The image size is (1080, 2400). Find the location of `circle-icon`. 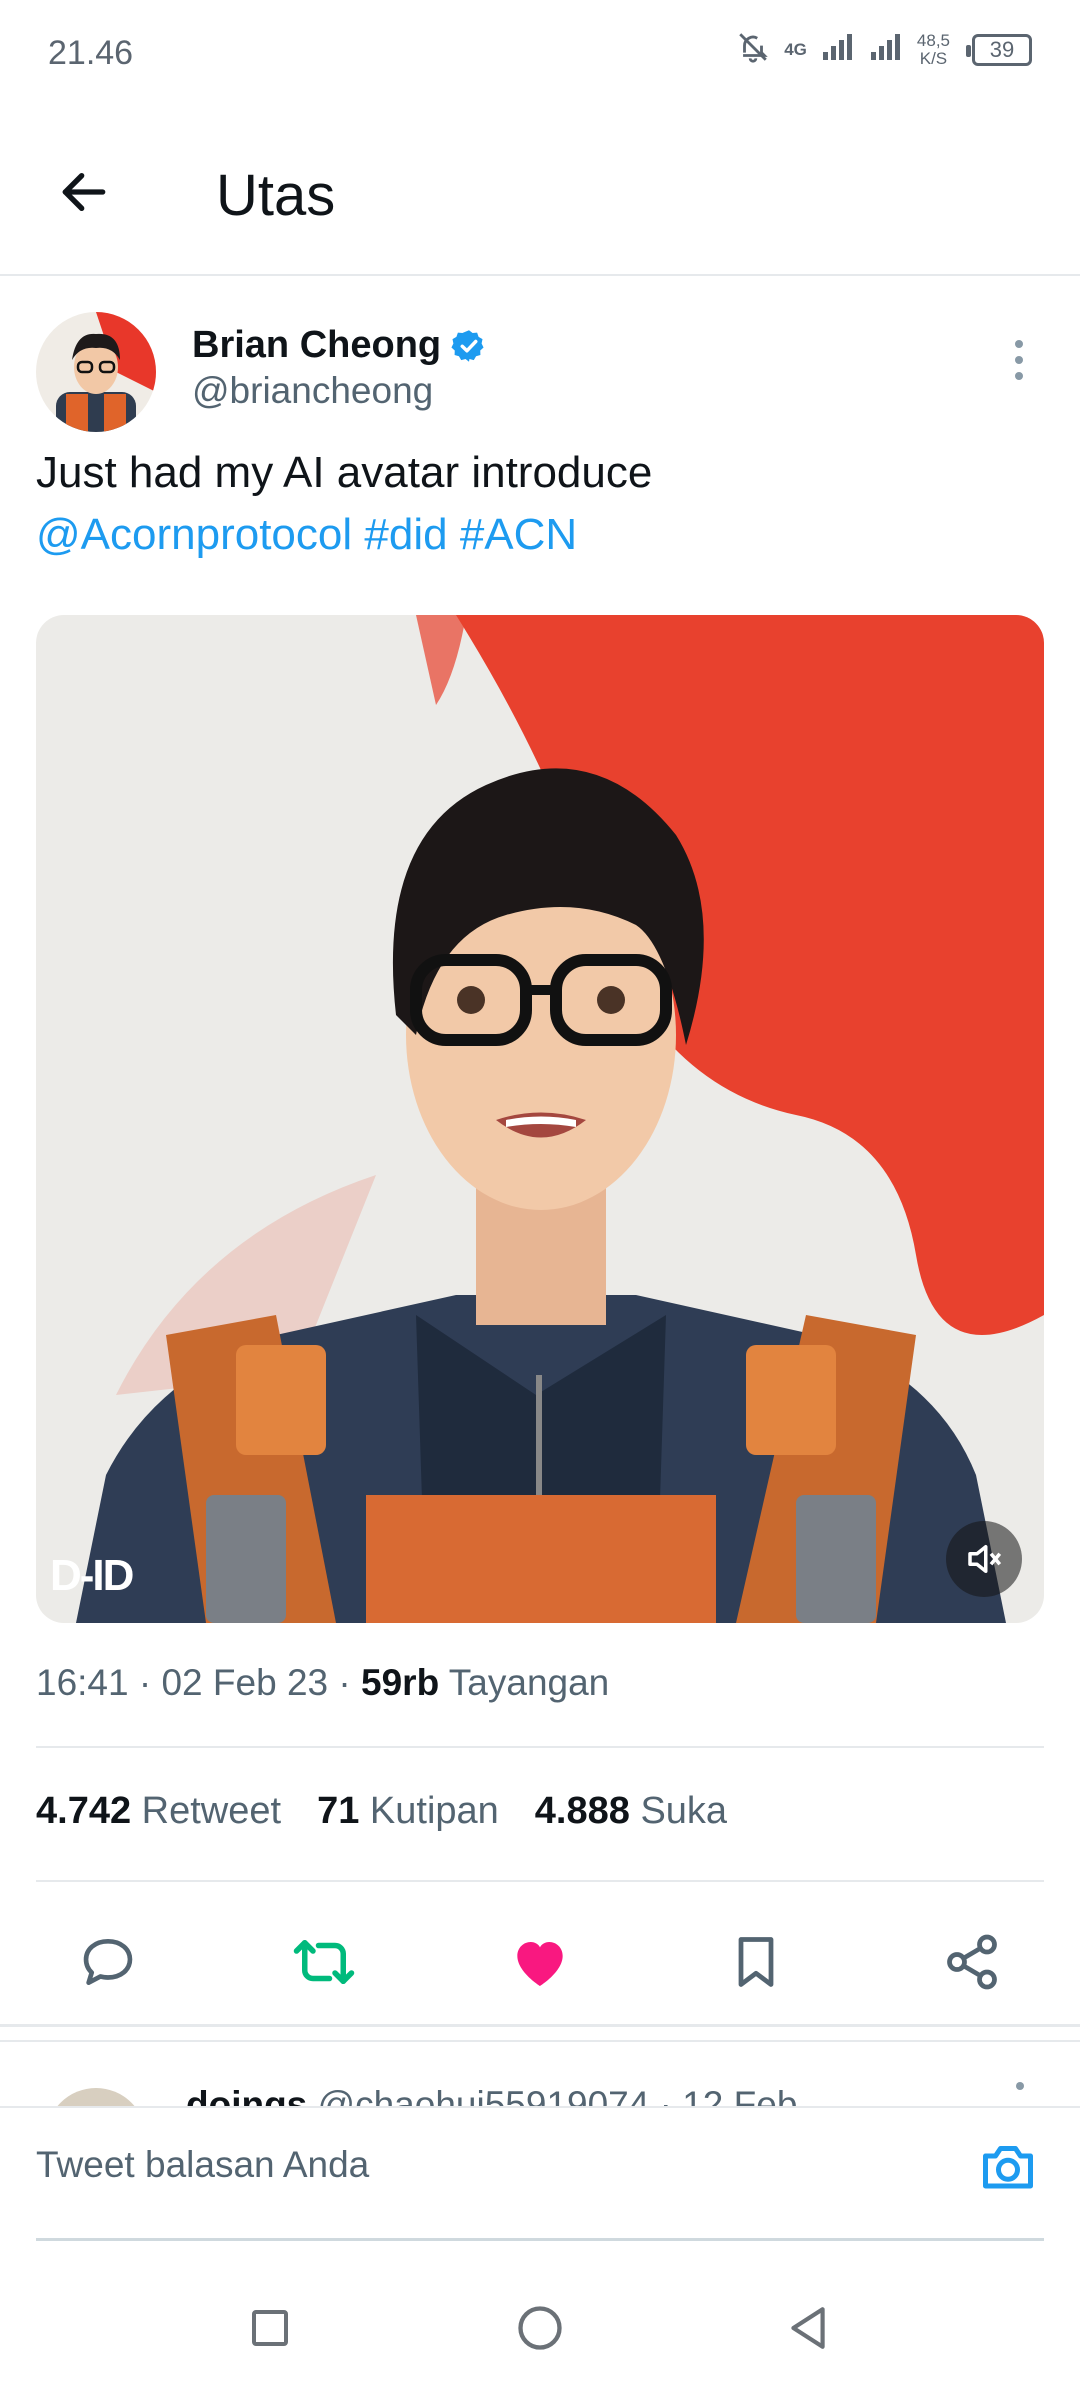

circle-icon is located at coordinates (540, 2328).